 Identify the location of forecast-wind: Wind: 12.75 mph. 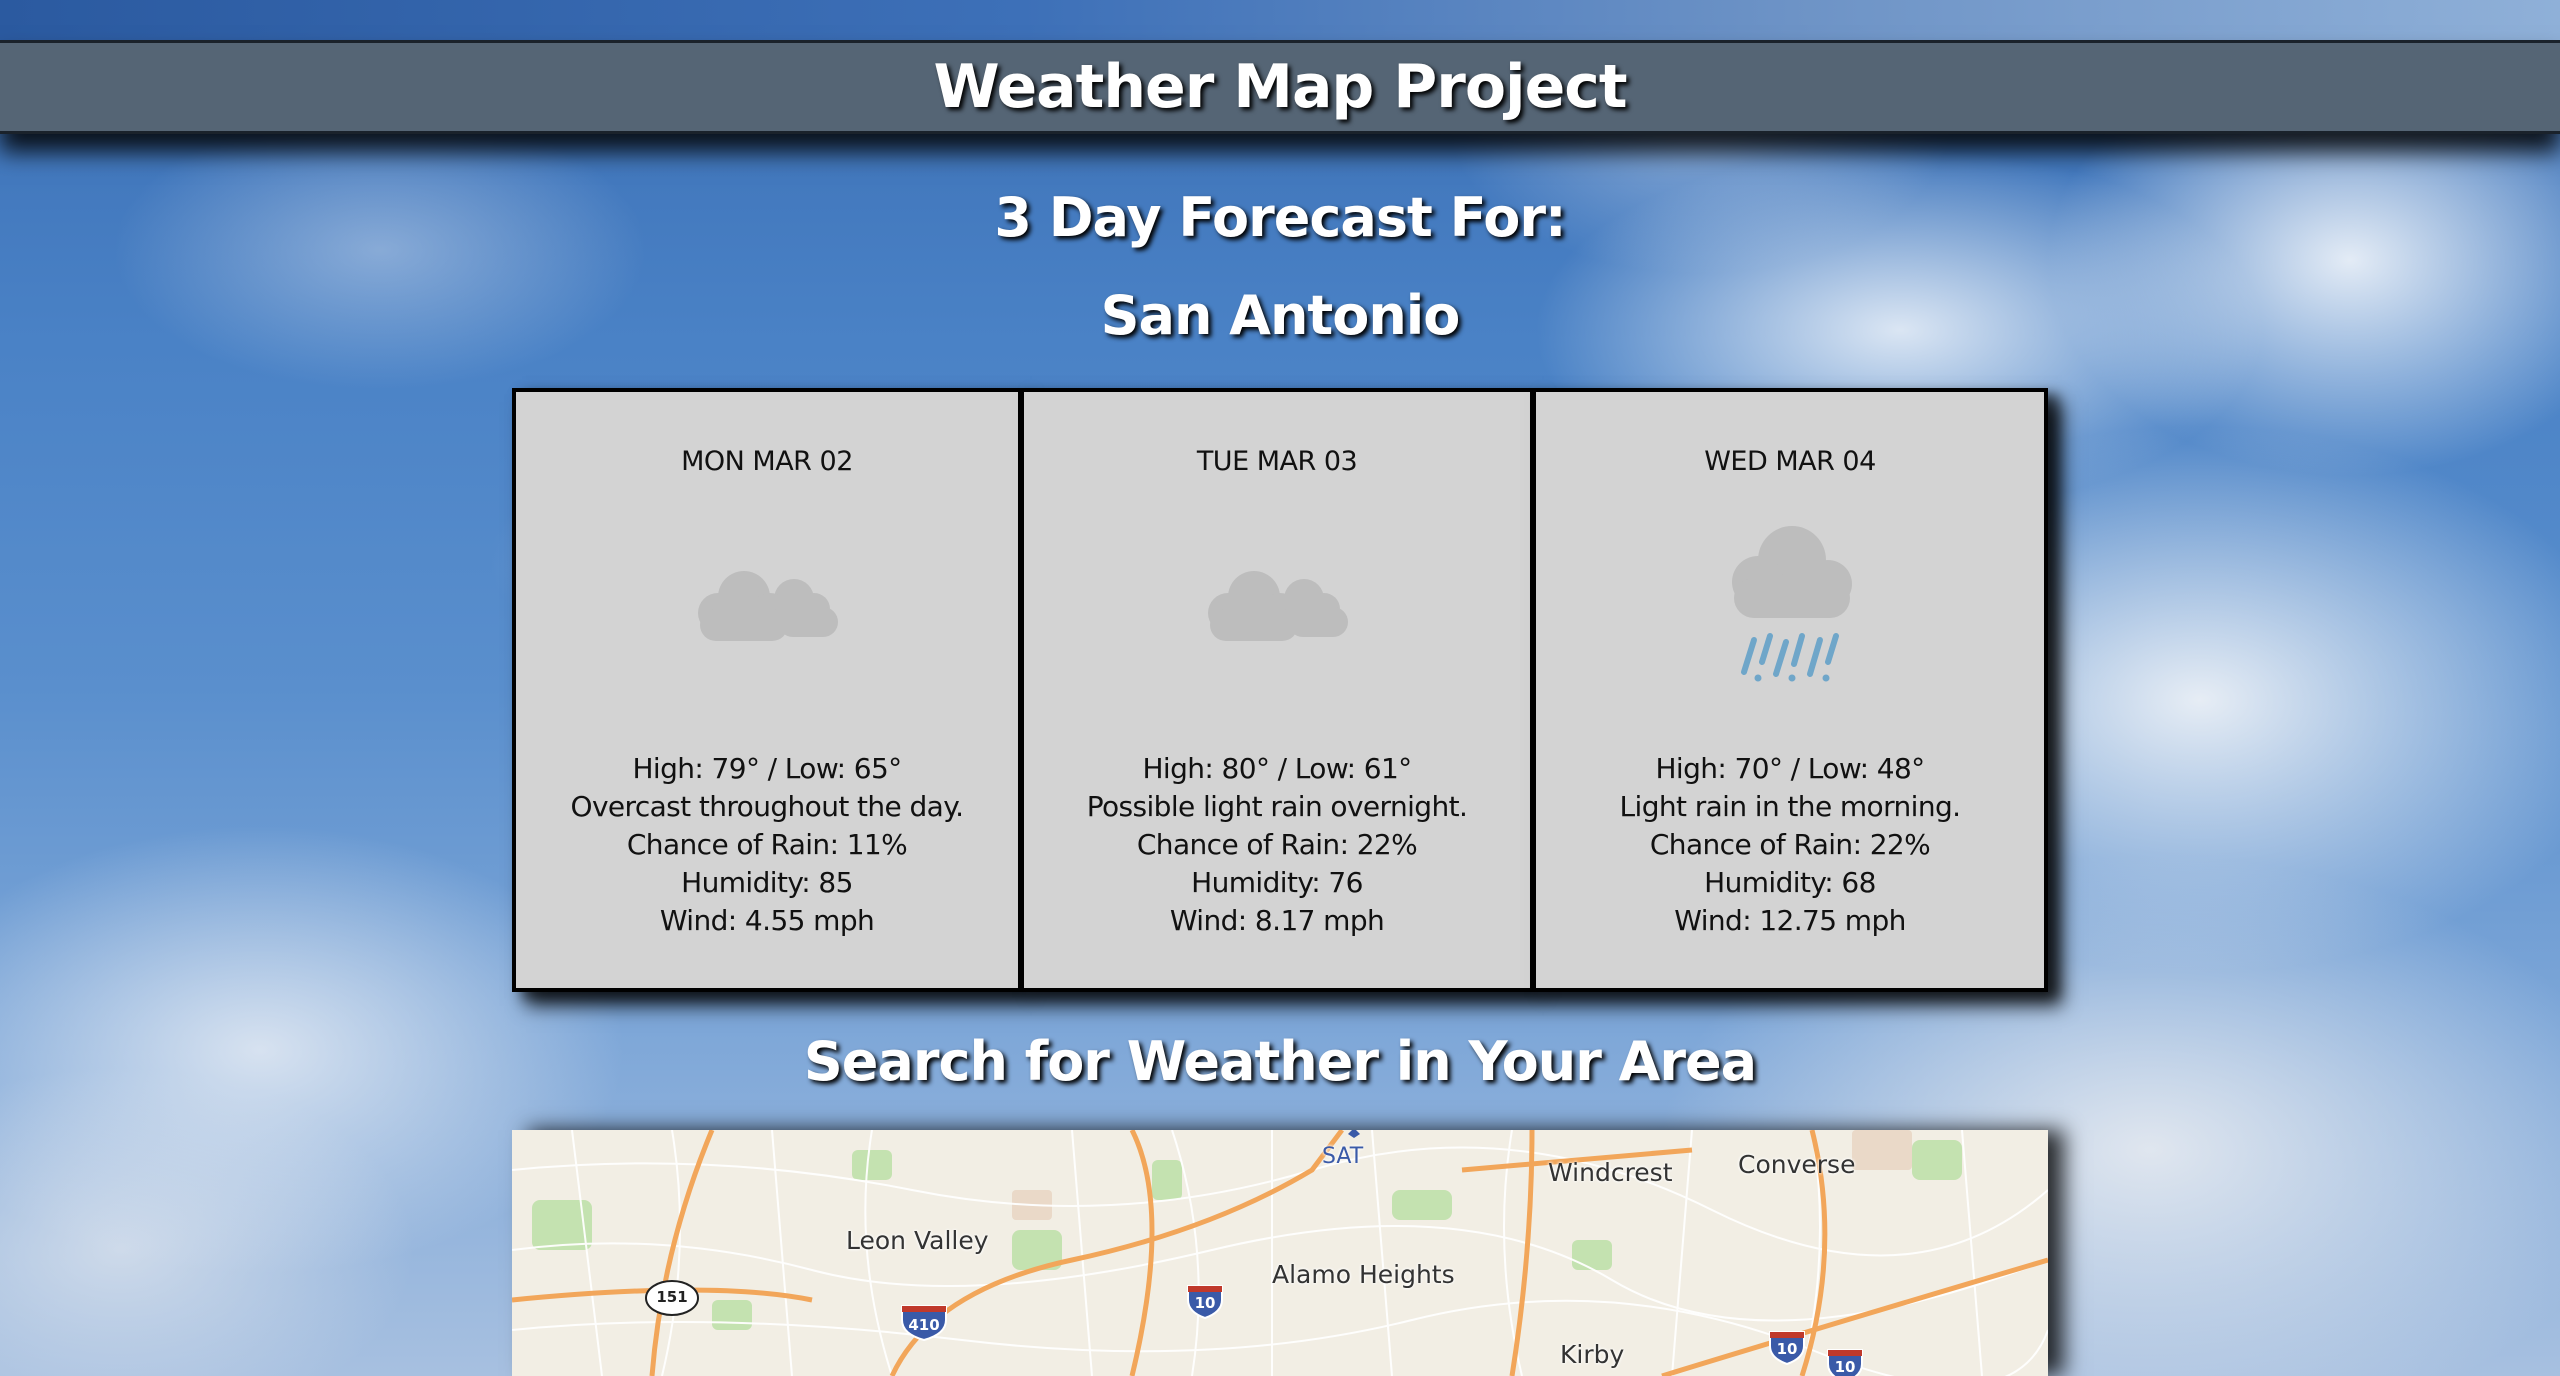
(1790, 920).